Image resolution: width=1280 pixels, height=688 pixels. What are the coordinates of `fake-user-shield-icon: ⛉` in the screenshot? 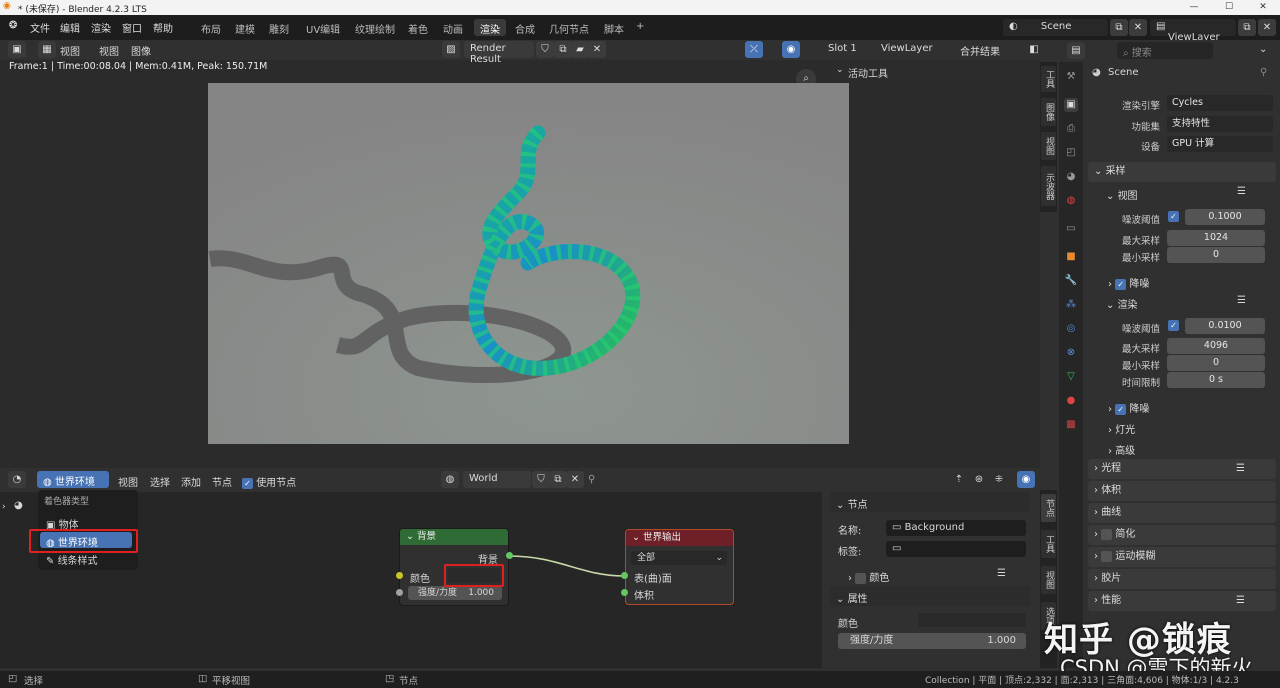 It's located at (545, 49).